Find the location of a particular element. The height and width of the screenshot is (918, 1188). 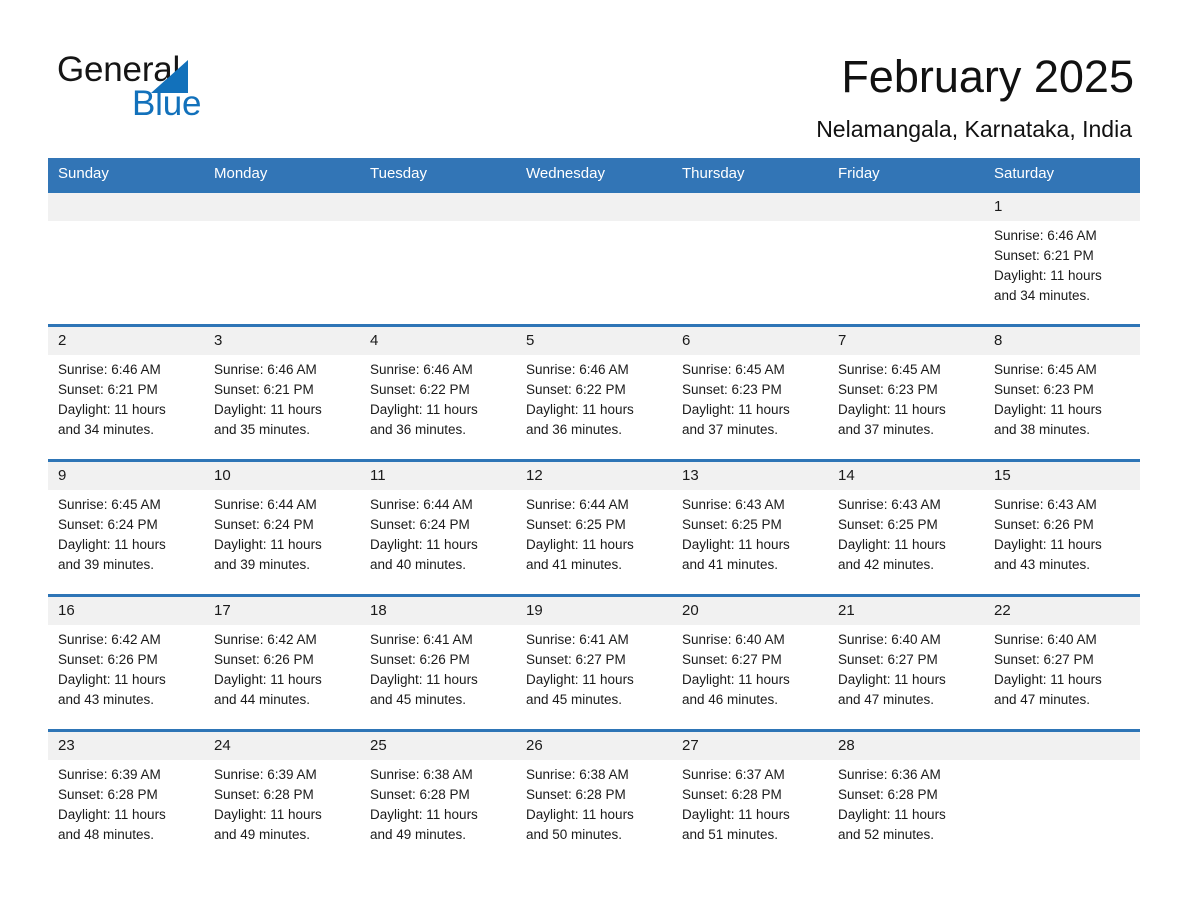

sunrise-time: Sunrise: 6:42 AM is located at coordinates (109, 639).